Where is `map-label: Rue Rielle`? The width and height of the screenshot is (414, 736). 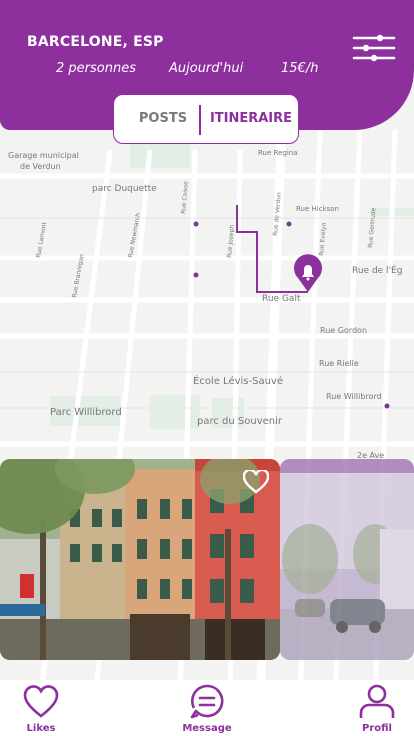
map-label: Rue Rielle is located at coordinates (339, 363).